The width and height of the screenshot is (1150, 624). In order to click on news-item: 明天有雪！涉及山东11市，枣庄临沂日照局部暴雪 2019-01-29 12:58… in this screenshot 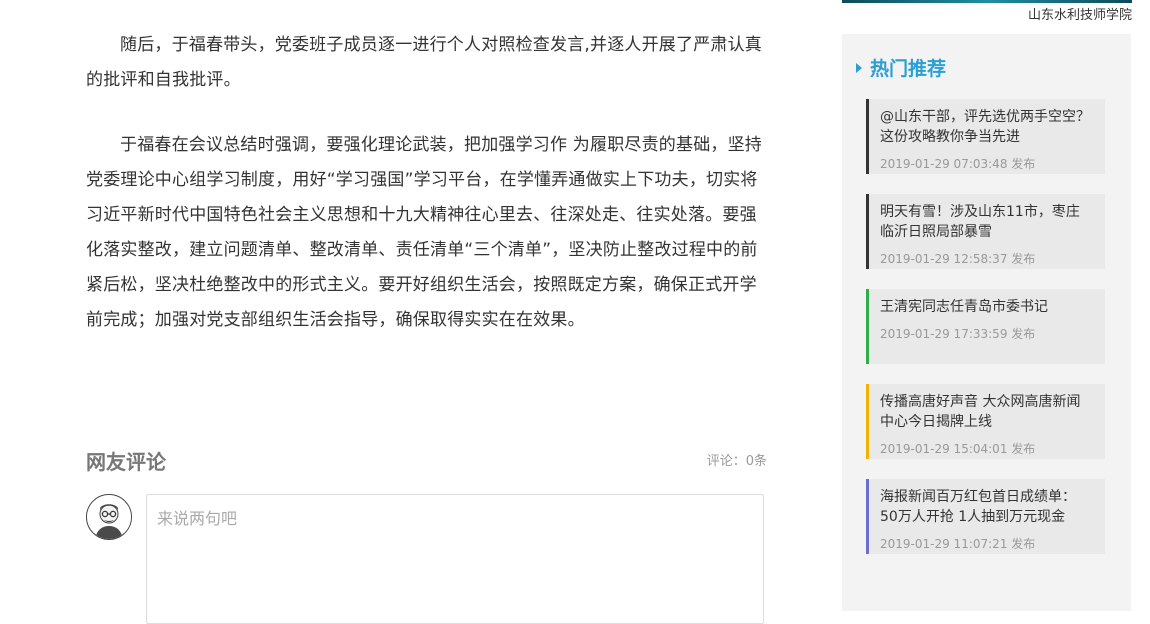, I will do `click(985, 231)`.